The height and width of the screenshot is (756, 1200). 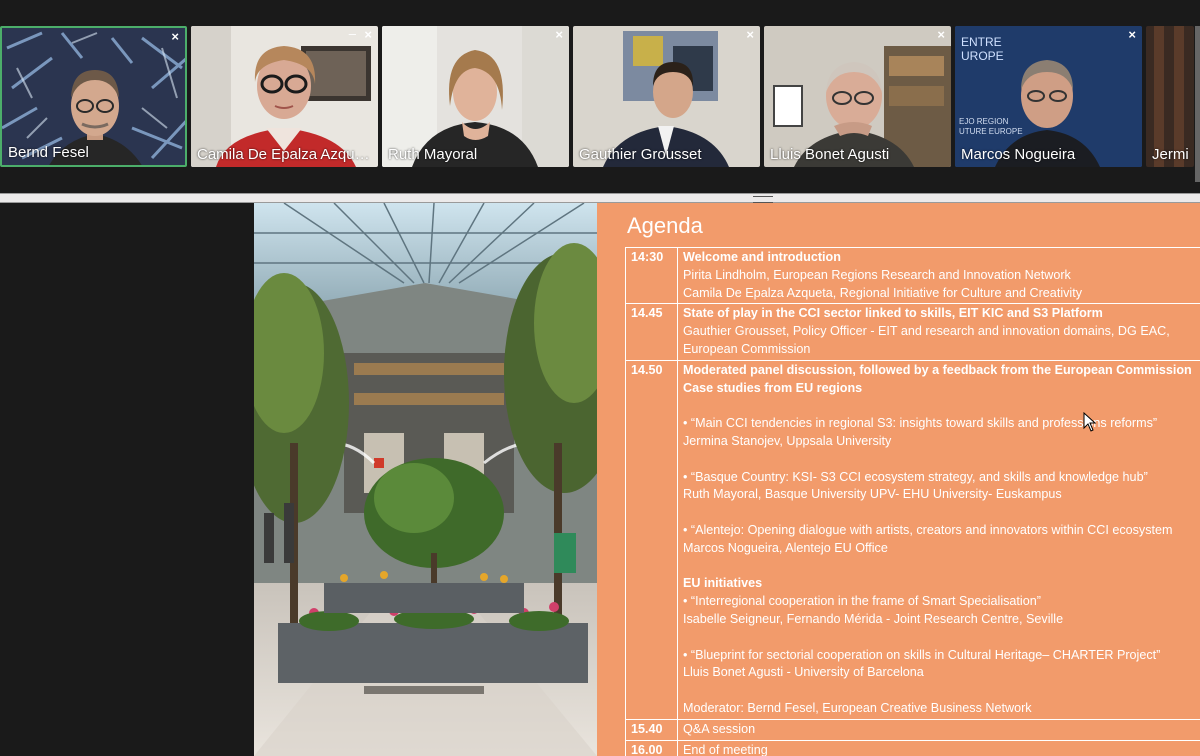 What do you see at coordinates (747, 348) in the screenshot?
I see `agenda-line: European Commission` at bounding box center [747, 348].